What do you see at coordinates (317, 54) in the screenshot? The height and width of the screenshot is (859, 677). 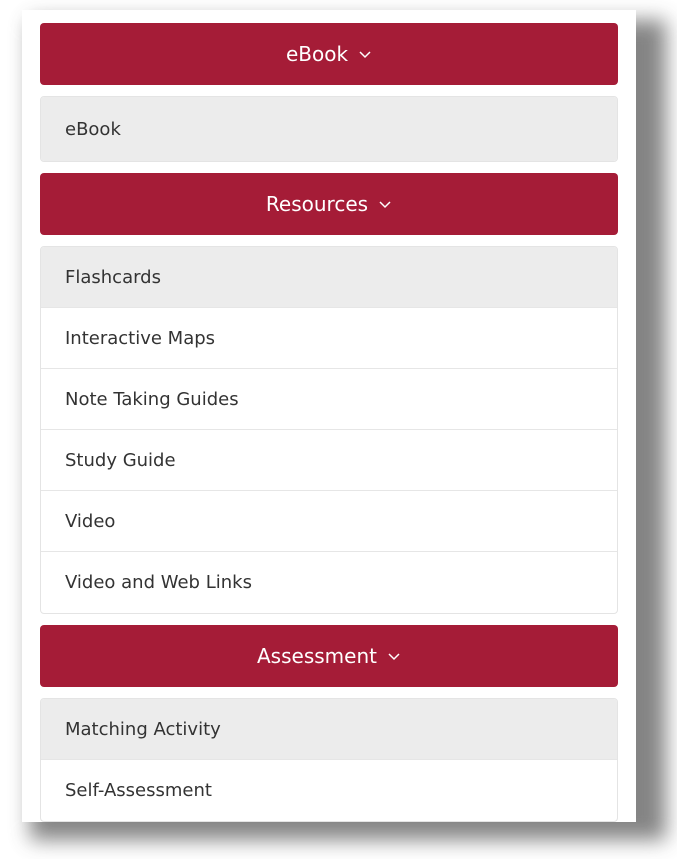 I see `section-title-ebook: eBook` at bounding box center [317, 54].